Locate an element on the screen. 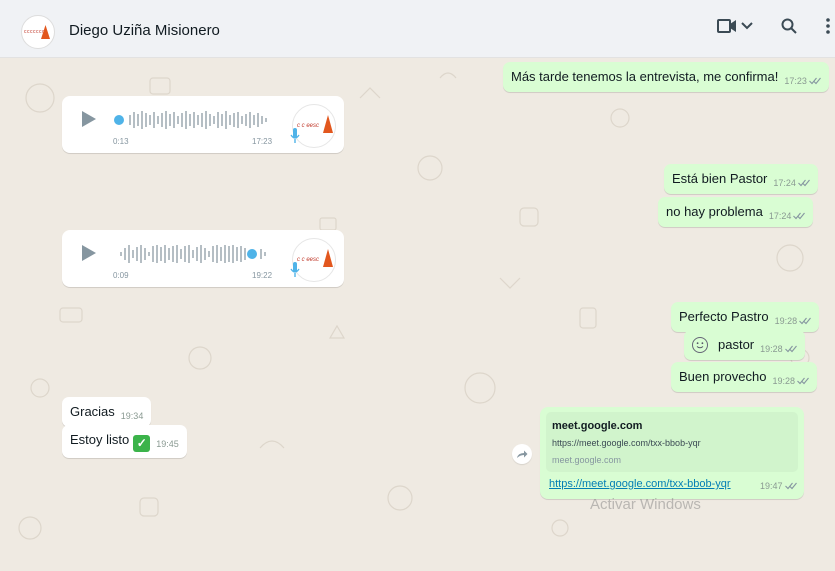 The width and height of the screenshot is (835, 571). message-bubble-outgoing: no hay problema 17:24 is located at coordinates (736, 212).